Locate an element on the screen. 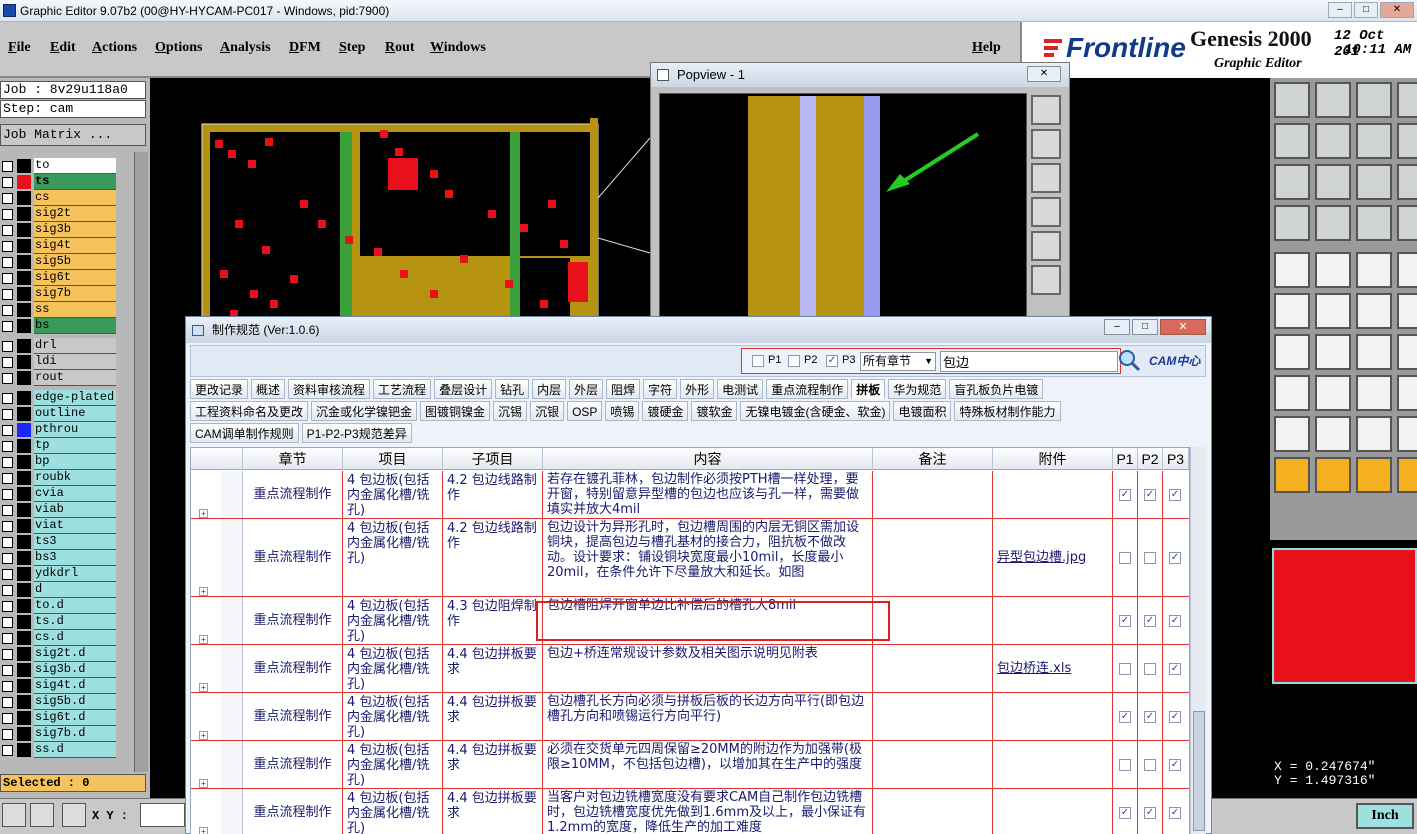 This screenshot has width=1417, height=834. measure-red-icon is located at coordinates (1374, 223).